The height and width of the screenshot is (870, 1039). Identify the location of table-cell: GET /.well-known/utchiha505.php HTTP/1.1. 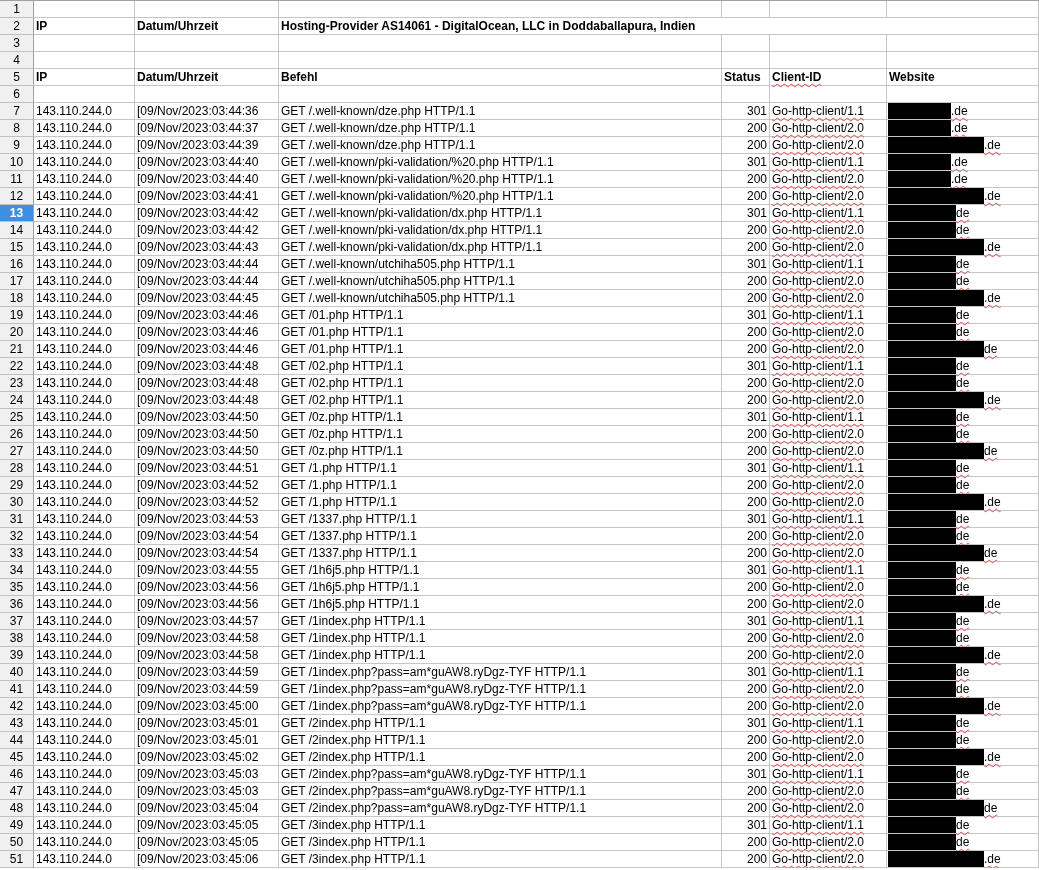
(398, 264).